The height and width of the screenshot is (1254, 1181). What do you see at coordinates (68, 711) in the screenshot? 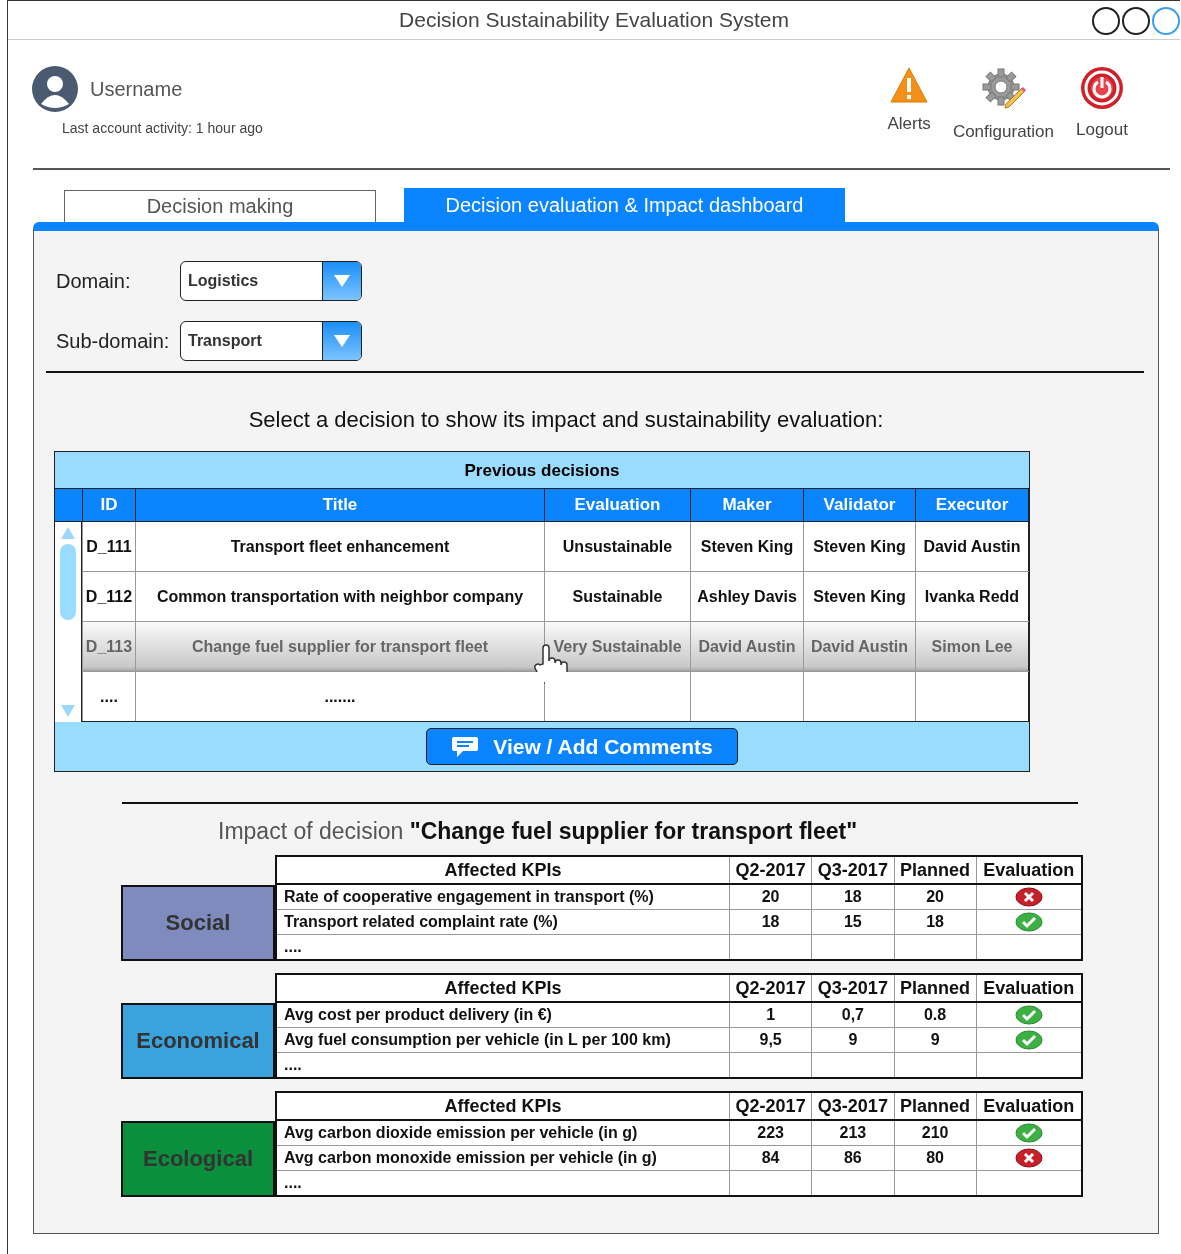
I see `scroll-down-icon` at bounding box center [68, 711].